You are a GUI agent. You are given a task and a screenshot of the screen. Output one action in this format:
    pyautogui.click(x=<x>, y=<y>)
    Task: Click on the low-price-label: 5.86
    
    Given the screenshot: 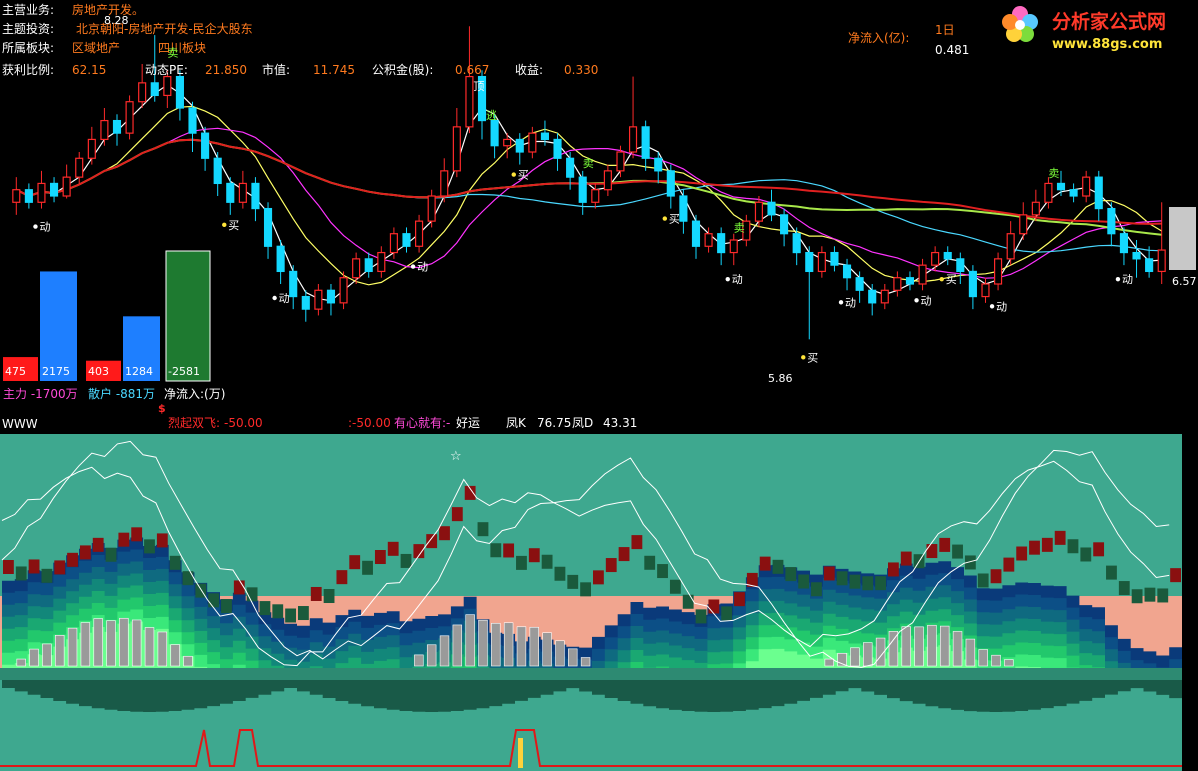 What is the action you would take?
    pyautogui.click(x=780, y=378)
    